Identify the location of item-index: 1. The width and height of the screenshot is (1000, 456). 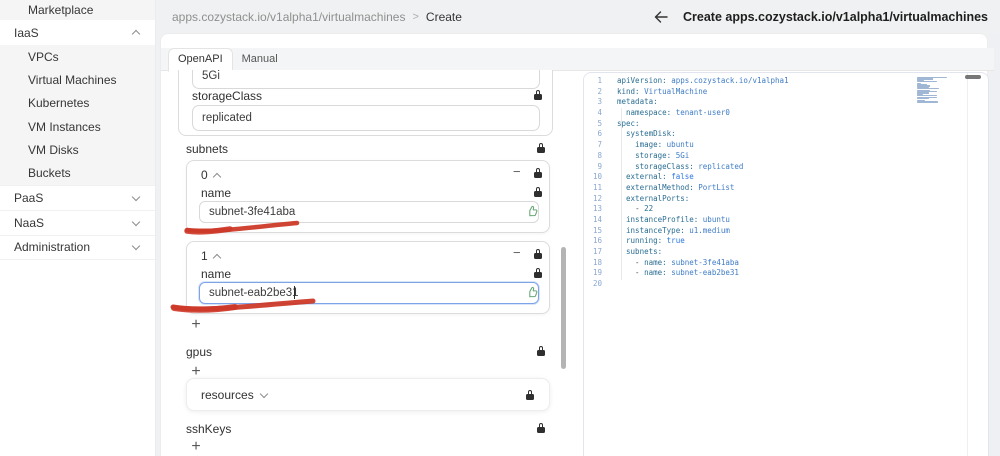
(204, 256).